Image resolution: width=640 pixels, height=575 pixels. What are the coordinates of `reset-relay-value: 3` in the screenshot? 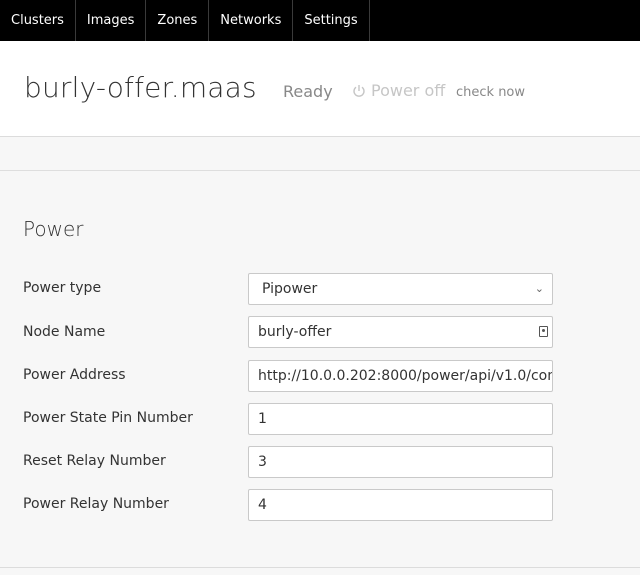 It's located at (262, 462).